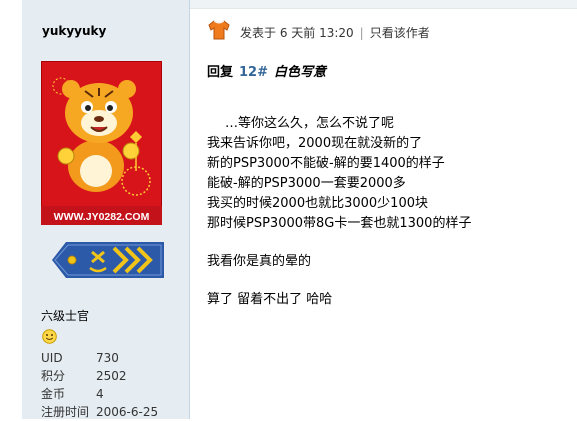  What do you see at coordinates (253, 72) in the screenshot?
I see `floor-link: 12#` at bounding box center [253, 72].